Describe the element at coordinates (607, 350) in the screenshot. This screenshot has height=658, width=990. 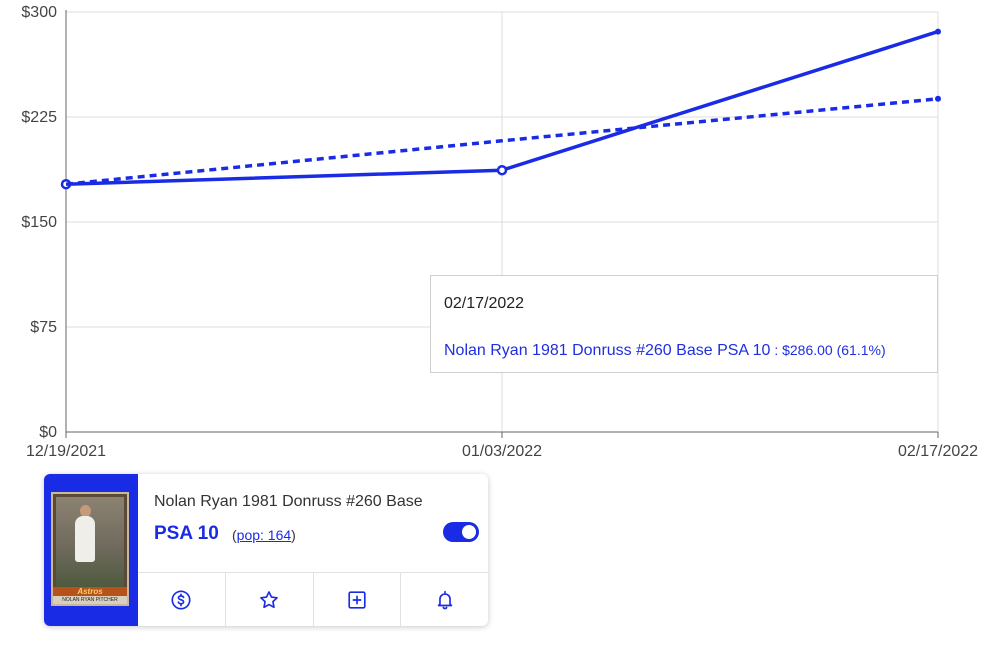
I see `tooltip-series-name: Nolan Ryan 1981 Donruss #260 Base PSA 10` at that location.